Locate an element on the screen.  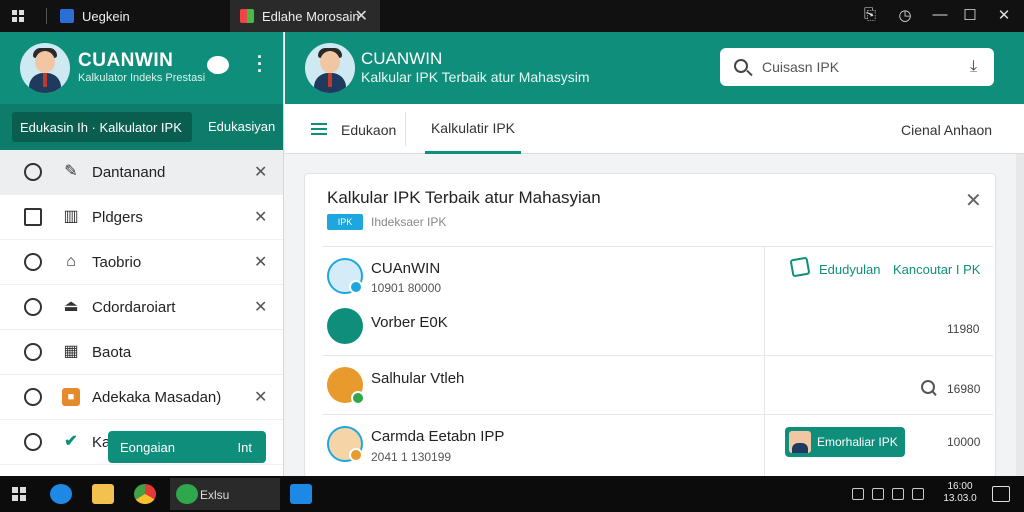
page-subtitle: Kalkular IPK Terbaik atur Mahasysim is located at coordinates (475, 77).